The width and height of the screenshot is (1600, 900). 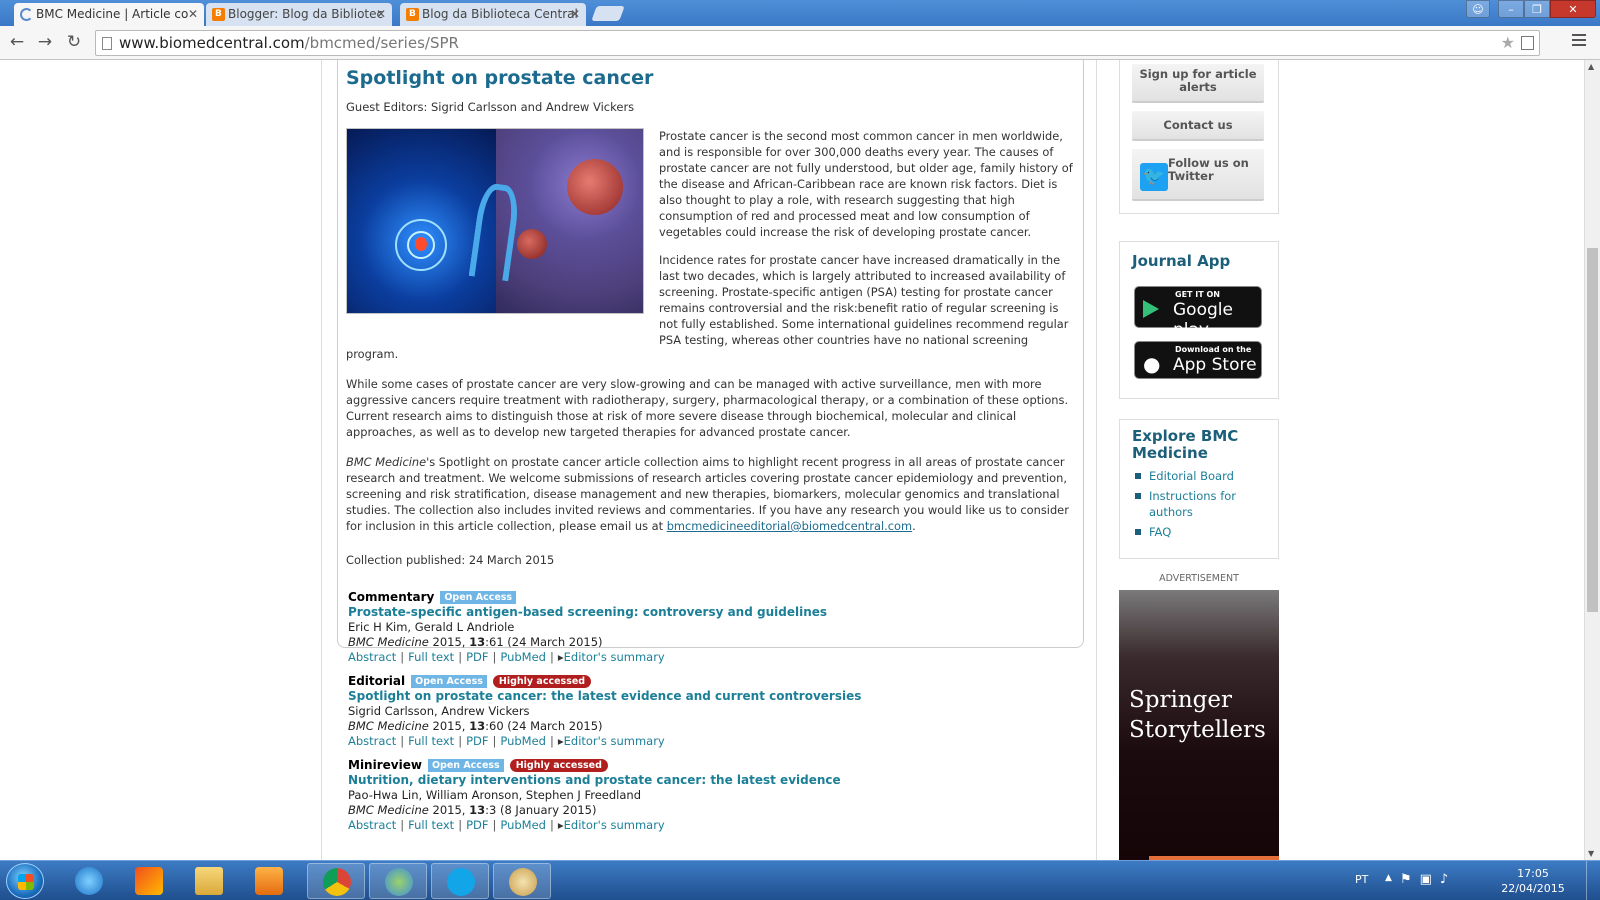 What do you see at coordinates (25, 881) in the screenshot?
I see `start-button` at bounding box center [25, 881].